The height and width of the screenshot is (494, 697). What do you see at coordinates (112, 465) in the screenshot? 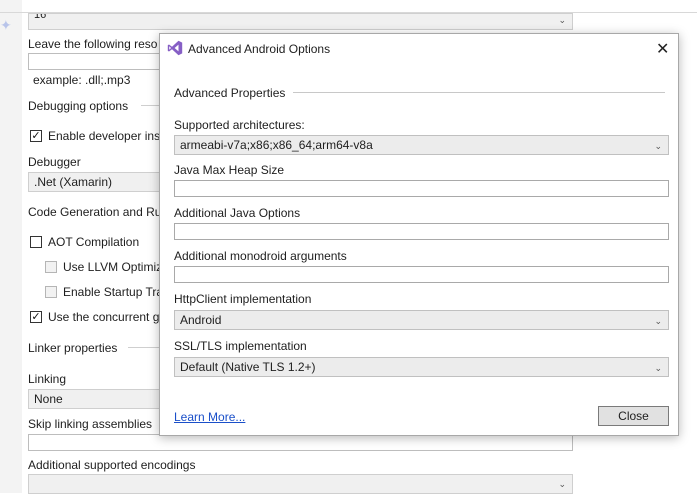
I see `encodings-label: Additional supported encodings` at bounding box center [112, 465].